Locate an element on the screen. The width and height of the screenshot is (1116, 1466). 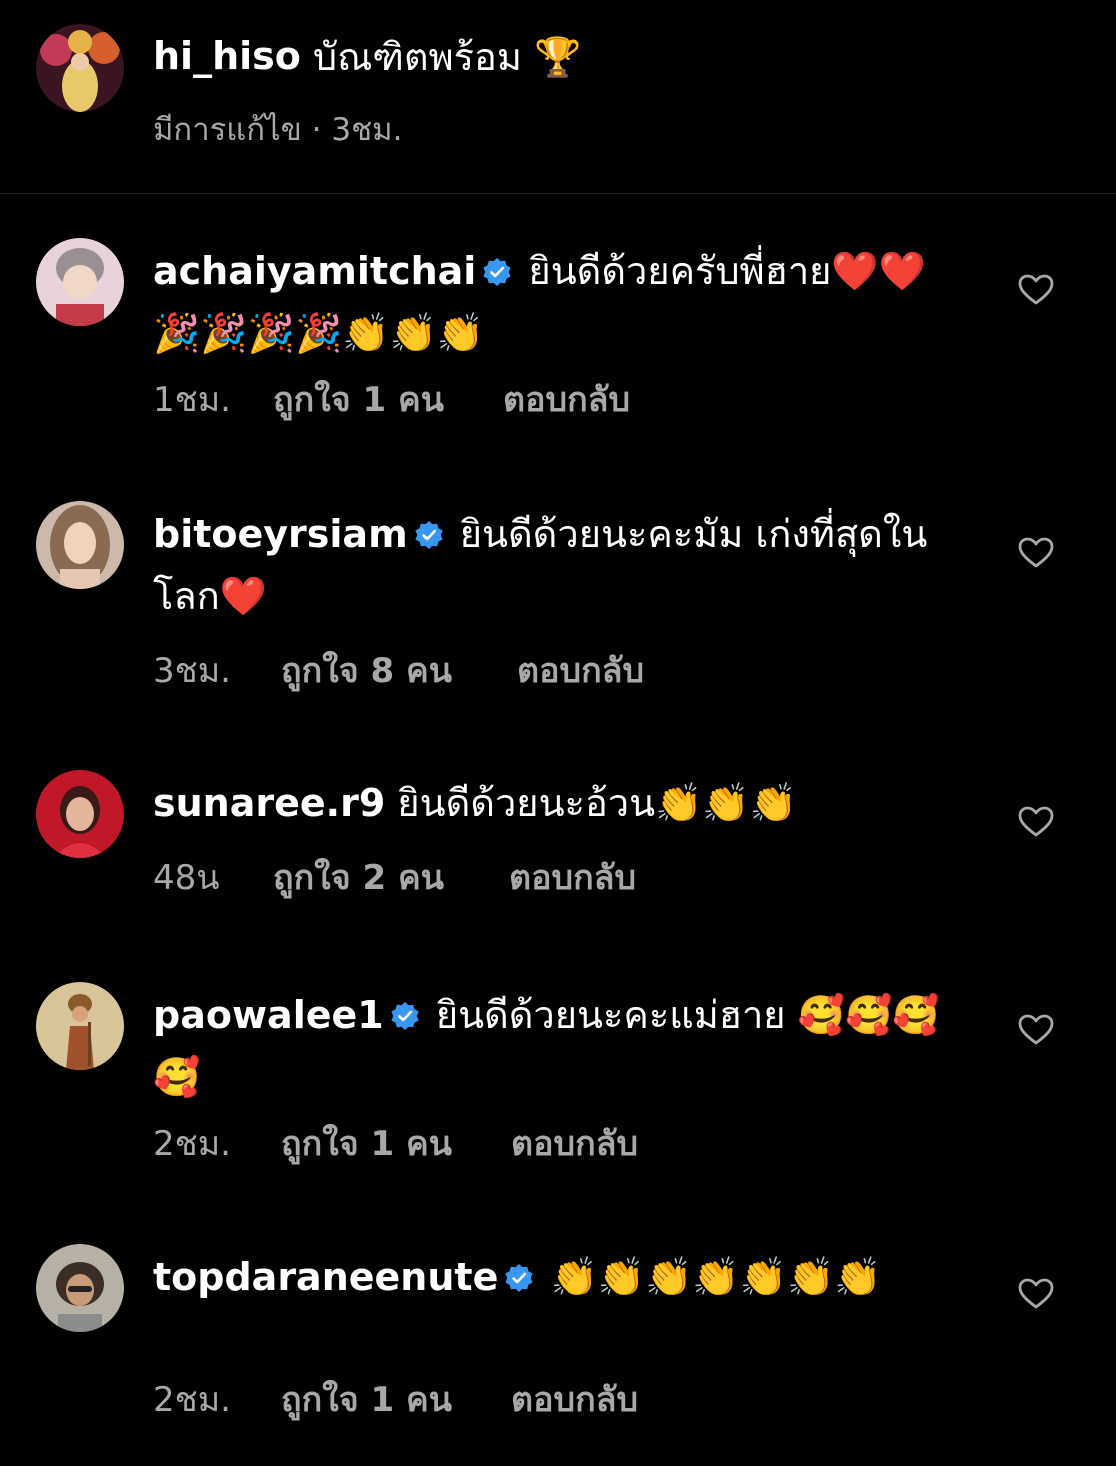
comment-meta: 1ชม. ถูกใจ 1 คน ตอบกลับ is located at coordinates (391, 399).